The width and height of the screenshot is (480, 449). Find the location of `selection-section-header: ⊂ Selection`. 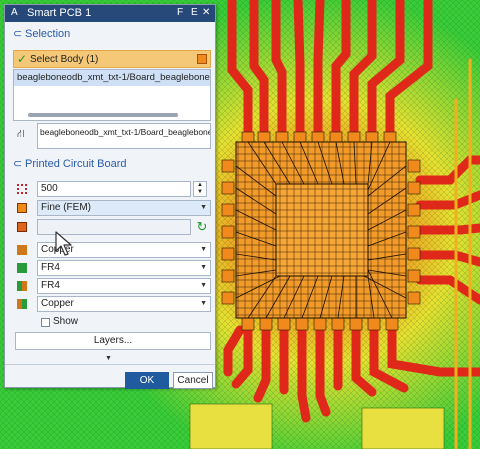

selection-section-header: ⊂ Selection is located at coordinates (41, 33).